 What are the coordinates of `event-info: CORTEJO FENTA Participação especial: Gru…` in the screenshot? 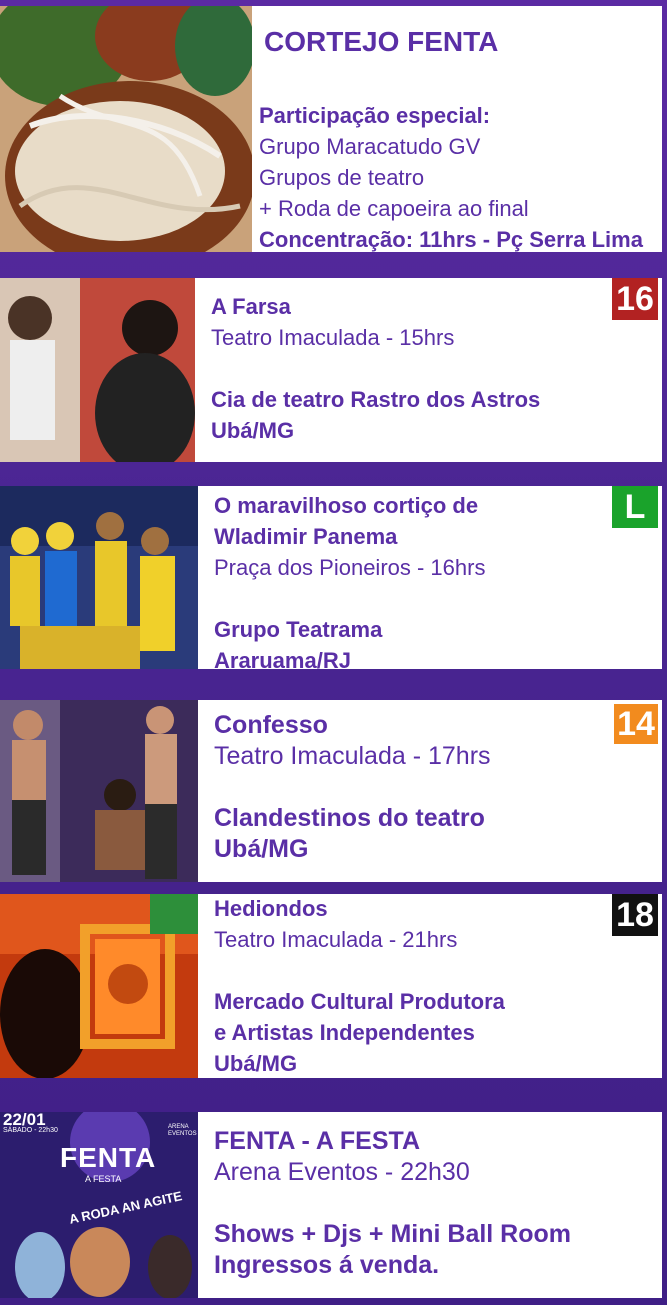 It's located at (457, 129).